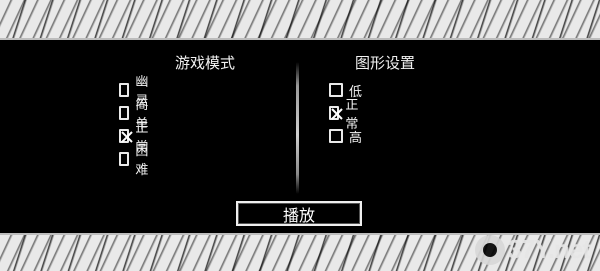 This screenshot has height=271, width=600. I want to click on watermark-brand: 37Y.net, so click(549, 249).